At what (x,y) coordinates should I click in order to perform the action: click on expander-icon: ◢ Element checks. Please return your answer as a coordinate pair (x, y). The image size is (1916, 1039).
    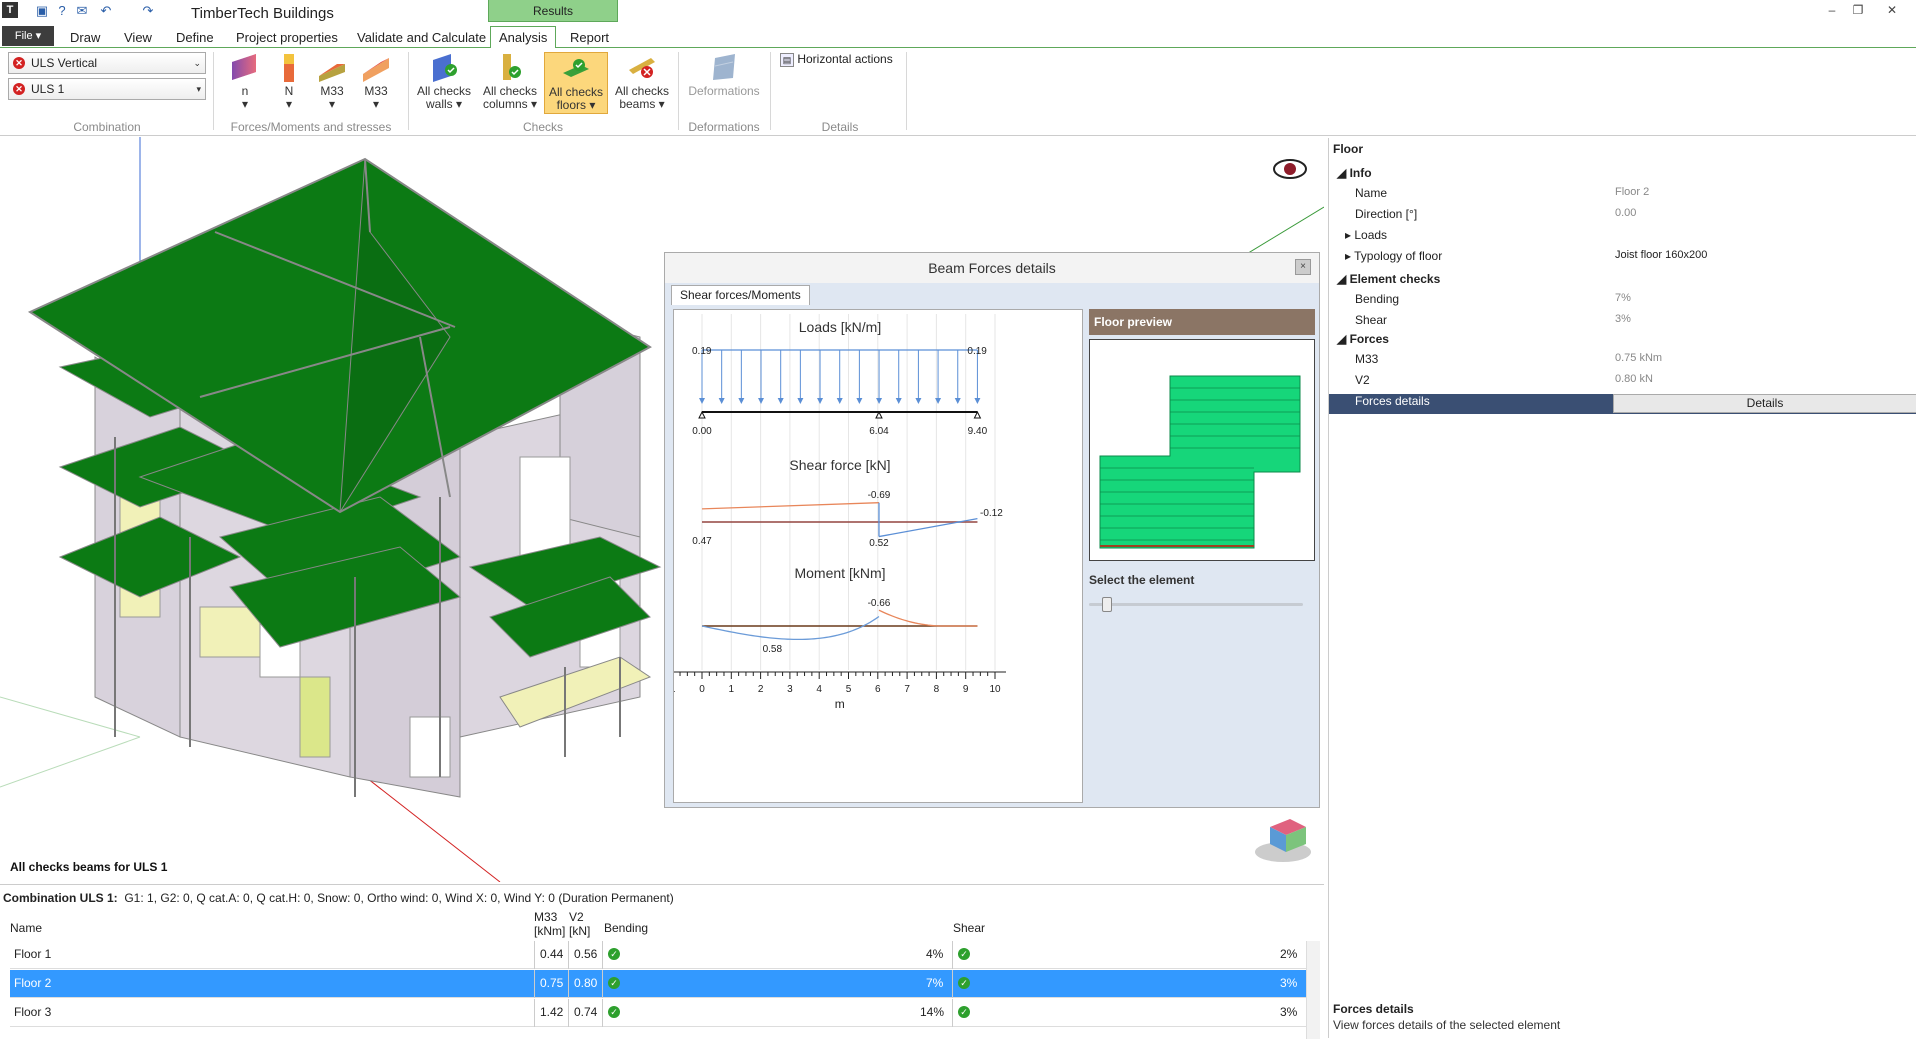
    Looking at the image, I should click on (1388, 279).